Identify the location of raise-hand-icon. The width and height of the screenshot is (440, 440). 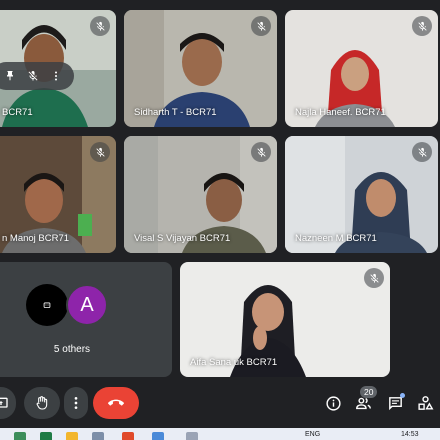
(42, 403).